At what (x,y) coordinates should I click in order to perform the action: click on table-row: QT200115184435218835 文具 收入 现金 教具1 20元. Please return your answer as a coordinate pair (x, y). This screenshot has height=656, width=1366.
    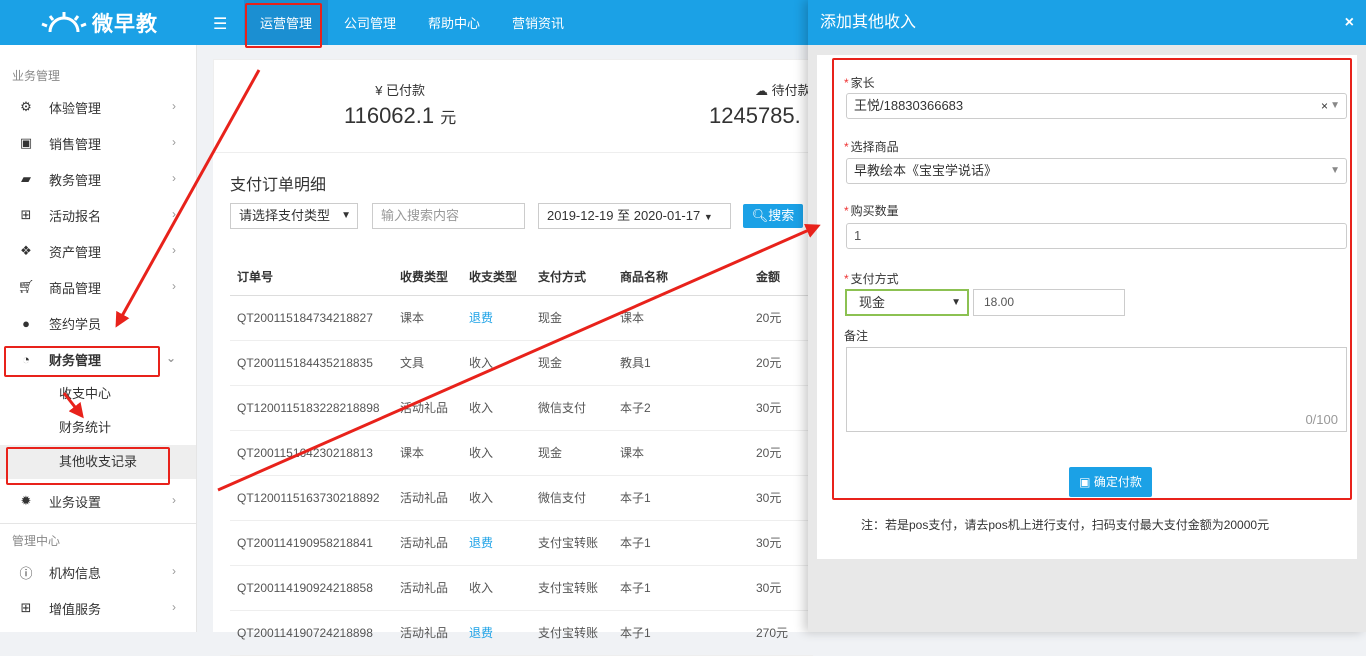
    Looking at the image, I should click on (521, 363).